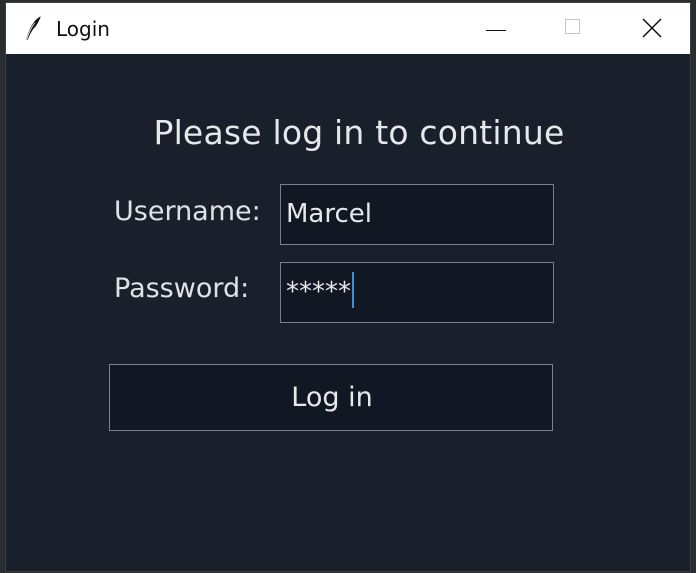  I want to click on password-field: *****, so click(417, 292).